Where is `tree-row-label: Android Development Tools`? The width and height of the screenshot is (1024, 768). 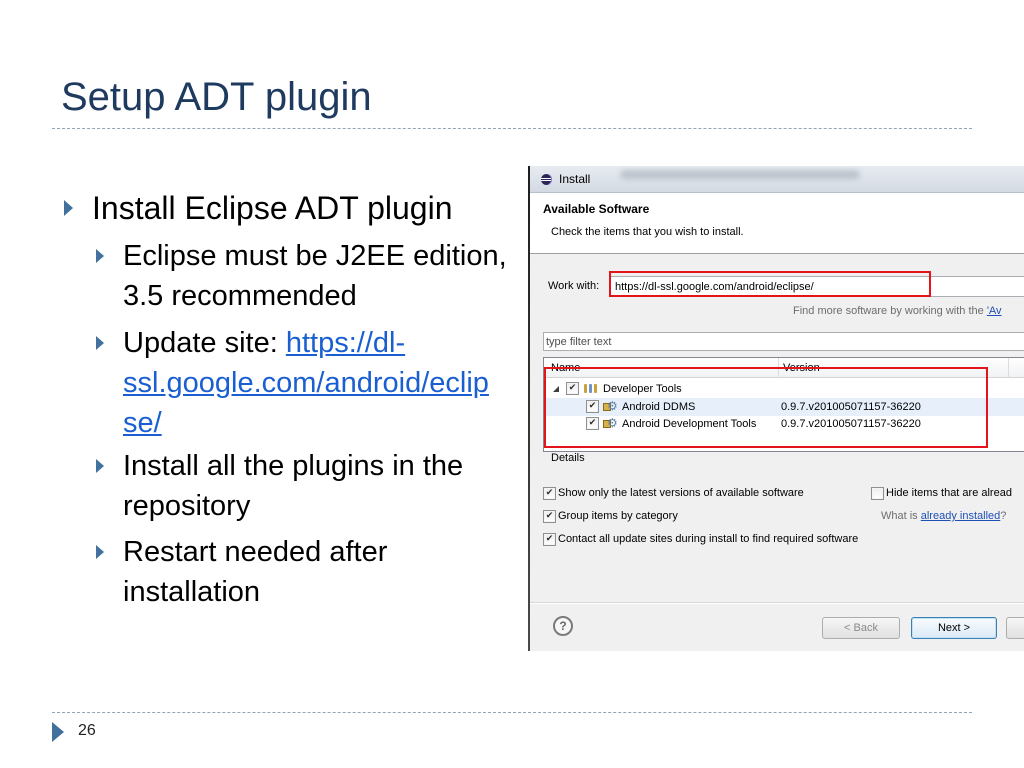
tree-row-label: Android Development Tools is located at coordinates (689, 424).